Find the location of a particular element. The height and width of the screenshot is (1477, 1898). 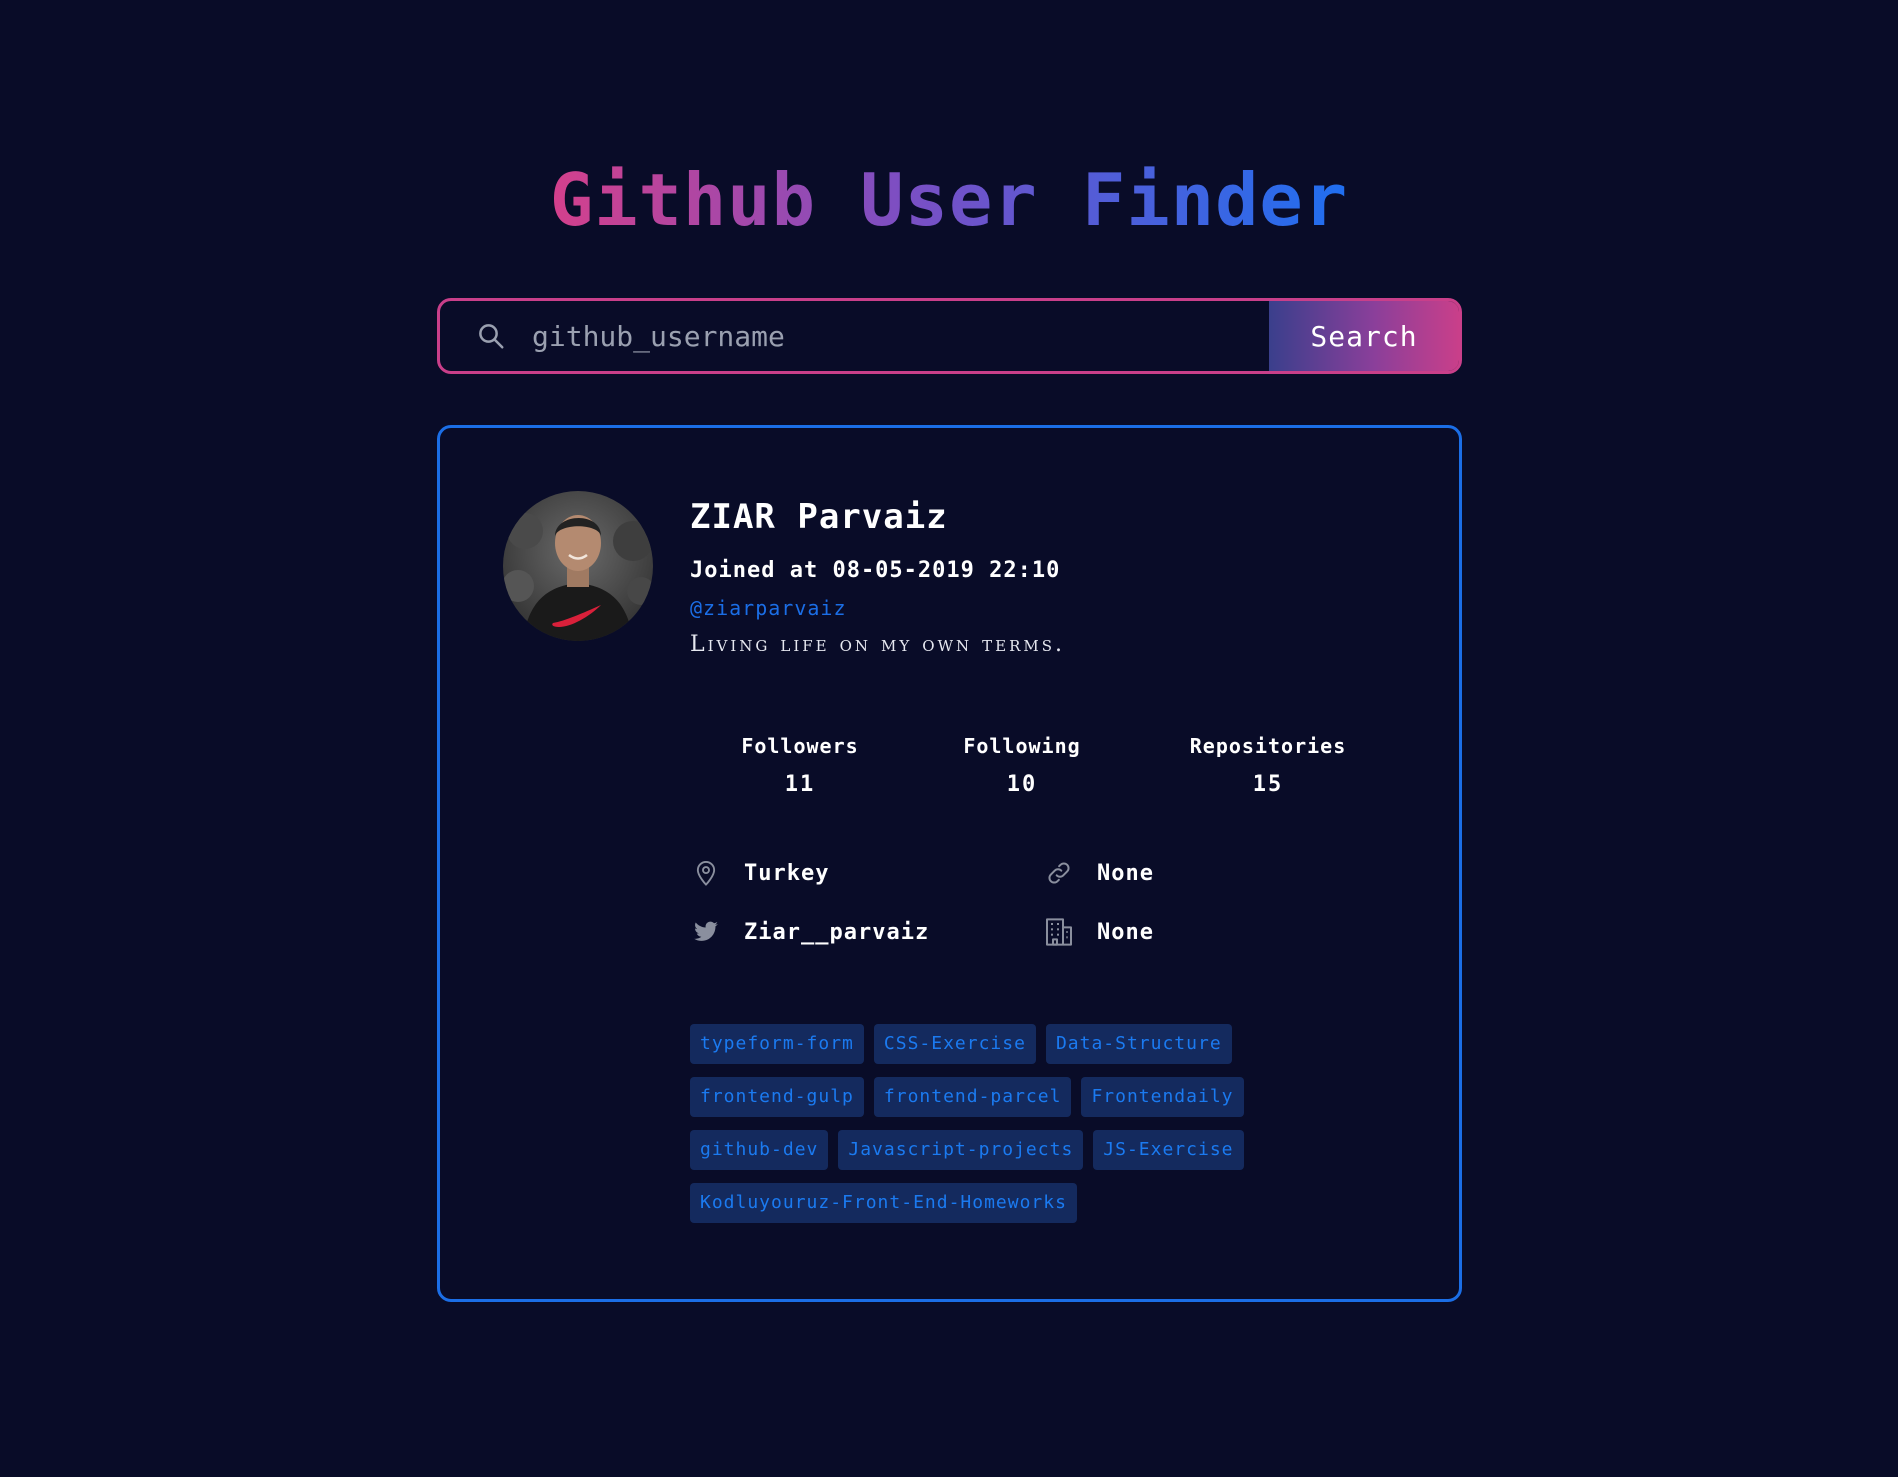

building-icon is located at coordinates (1059, 932).